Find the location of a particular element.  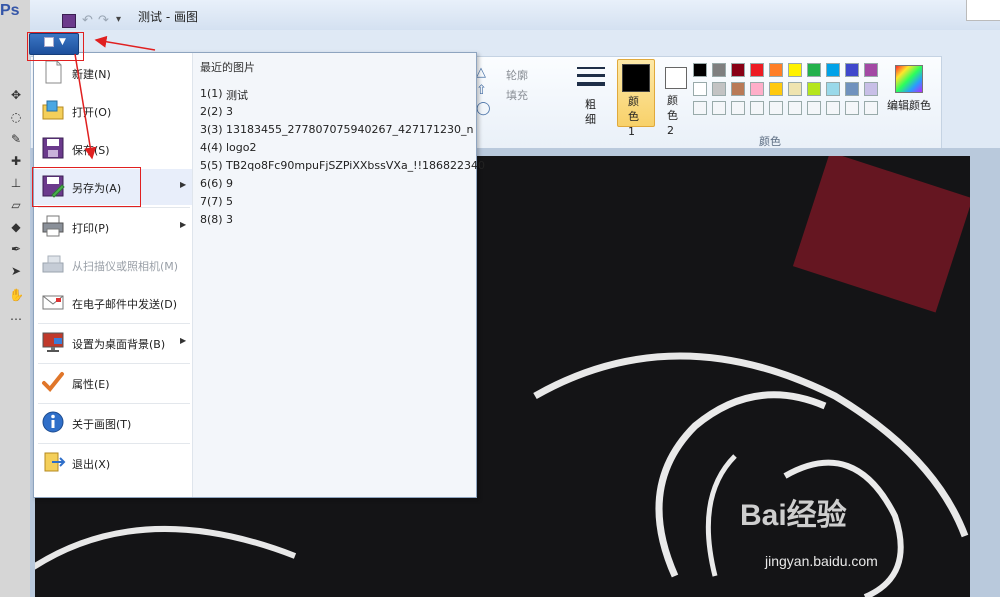

annotation-arrow-to-save-as is located at coordinates (85, 106).